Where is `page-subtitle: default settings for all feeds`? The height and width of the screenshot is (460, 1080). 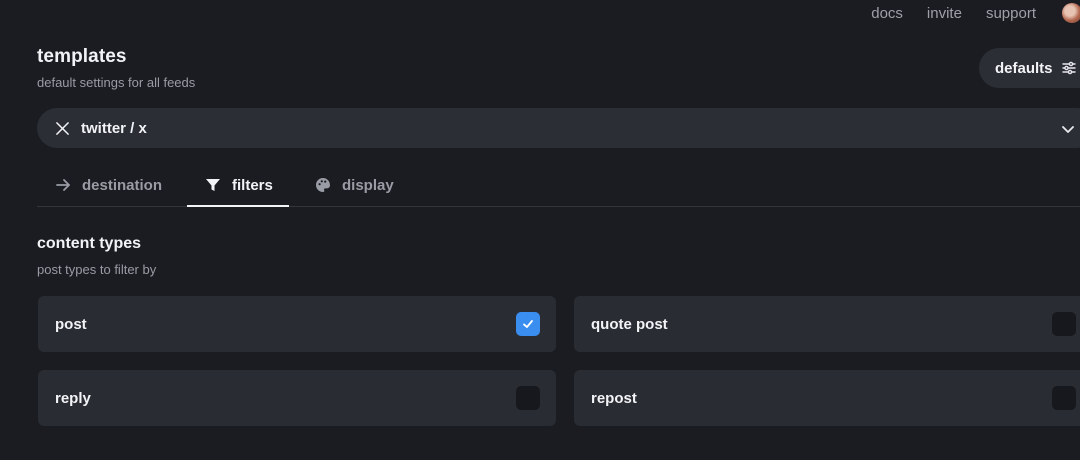
page-subtitle: default settings for all feeds is located at coordinates (116, 82).